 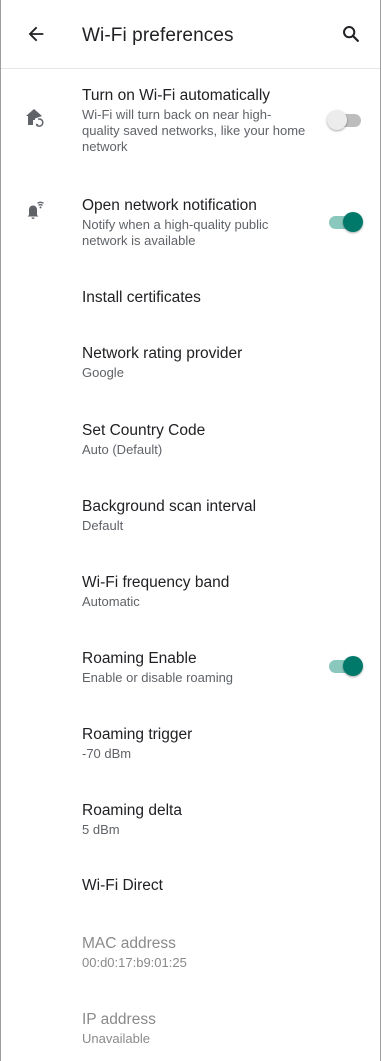 I want to click on pref-set-country-code: Set Country Code Auto (Default), so click(x=190, y=439).